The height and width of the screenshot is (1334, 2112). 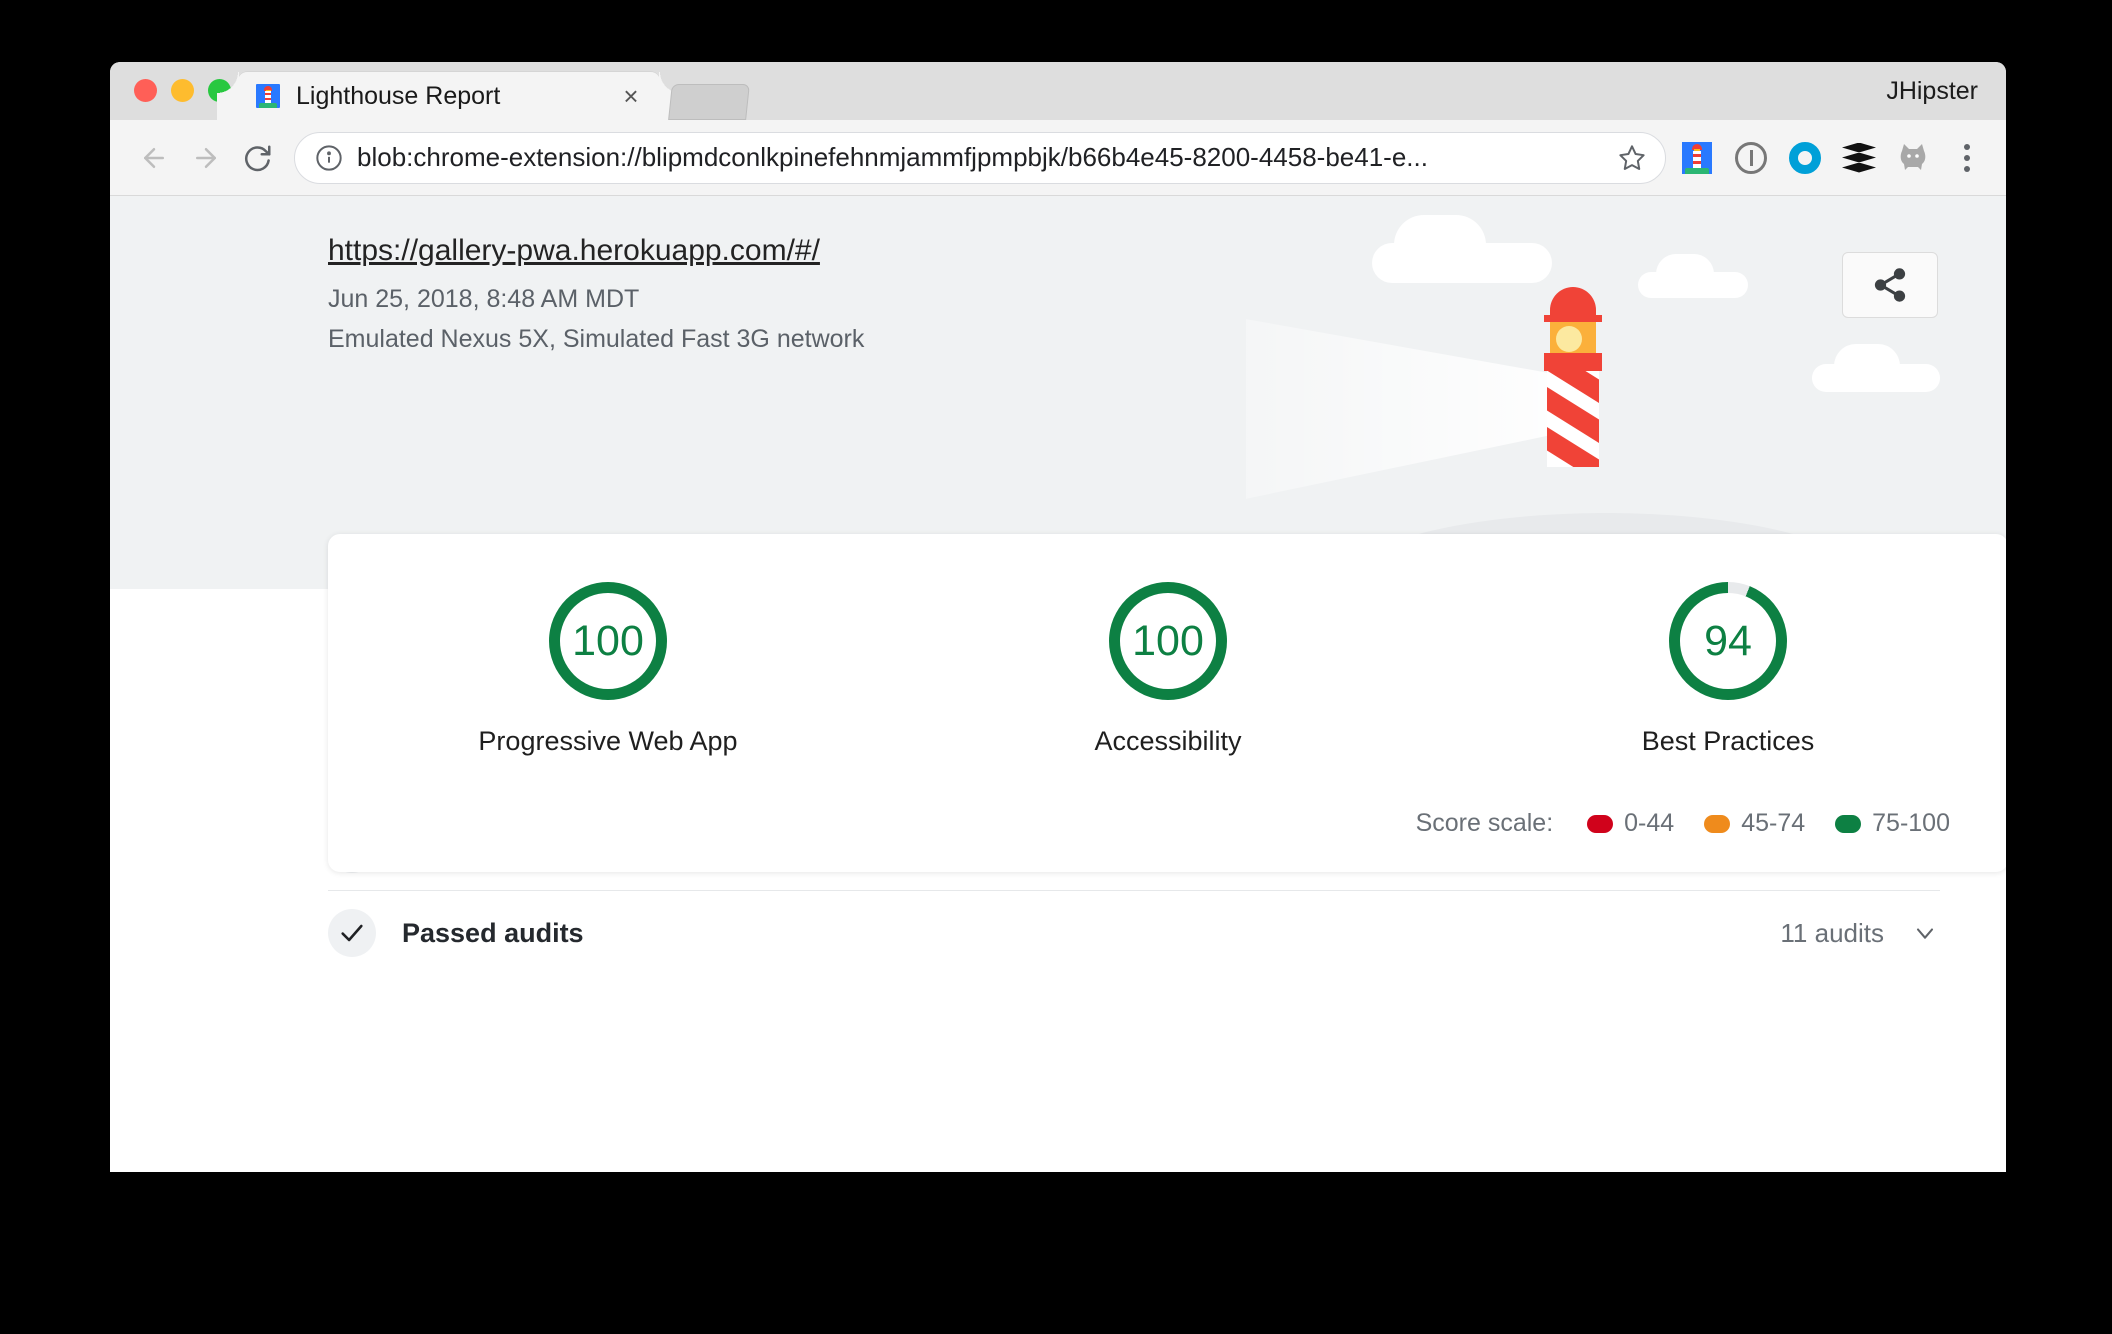 What do you see at coordinates (258, 158) in the screenshot?
I see `reload-icon` at bounding box center [258, 158].